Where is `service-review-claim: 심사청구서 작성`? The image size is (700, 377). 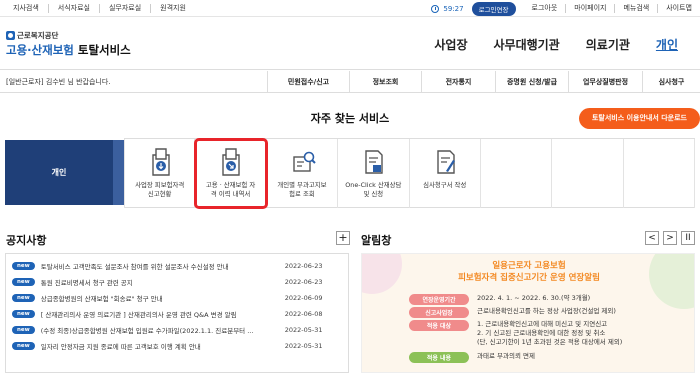 service-review-claim: 심사청구서 작성 is located at coordinates (445, 173).